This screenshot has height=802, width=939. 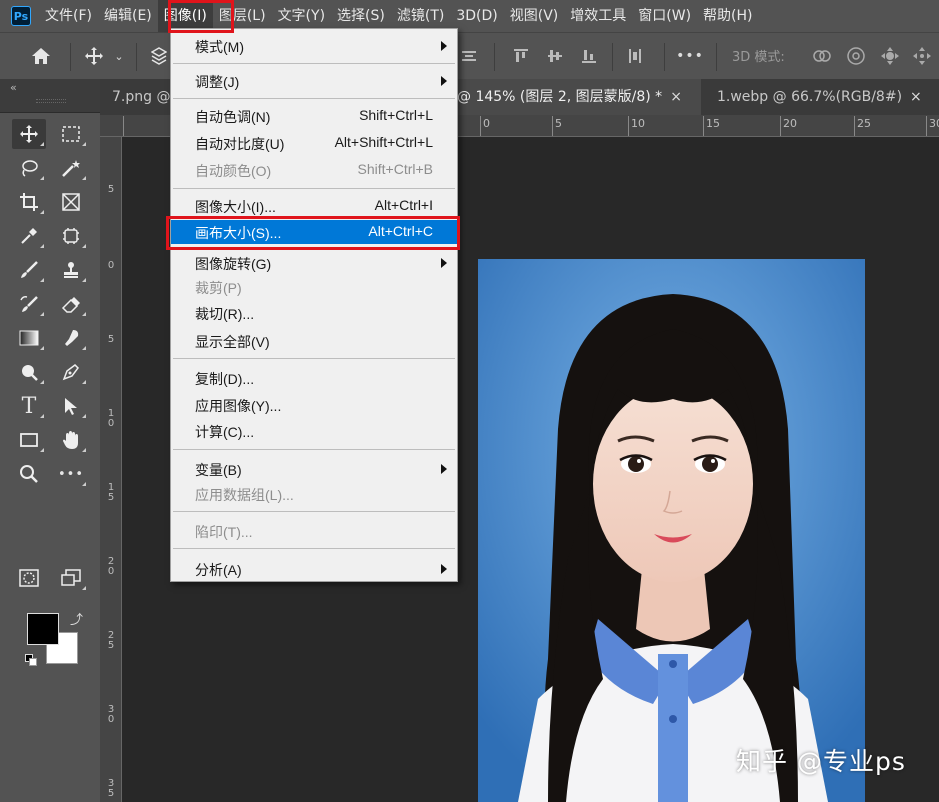 I want to click on screen-mode-button, so click(x=71, y=578).